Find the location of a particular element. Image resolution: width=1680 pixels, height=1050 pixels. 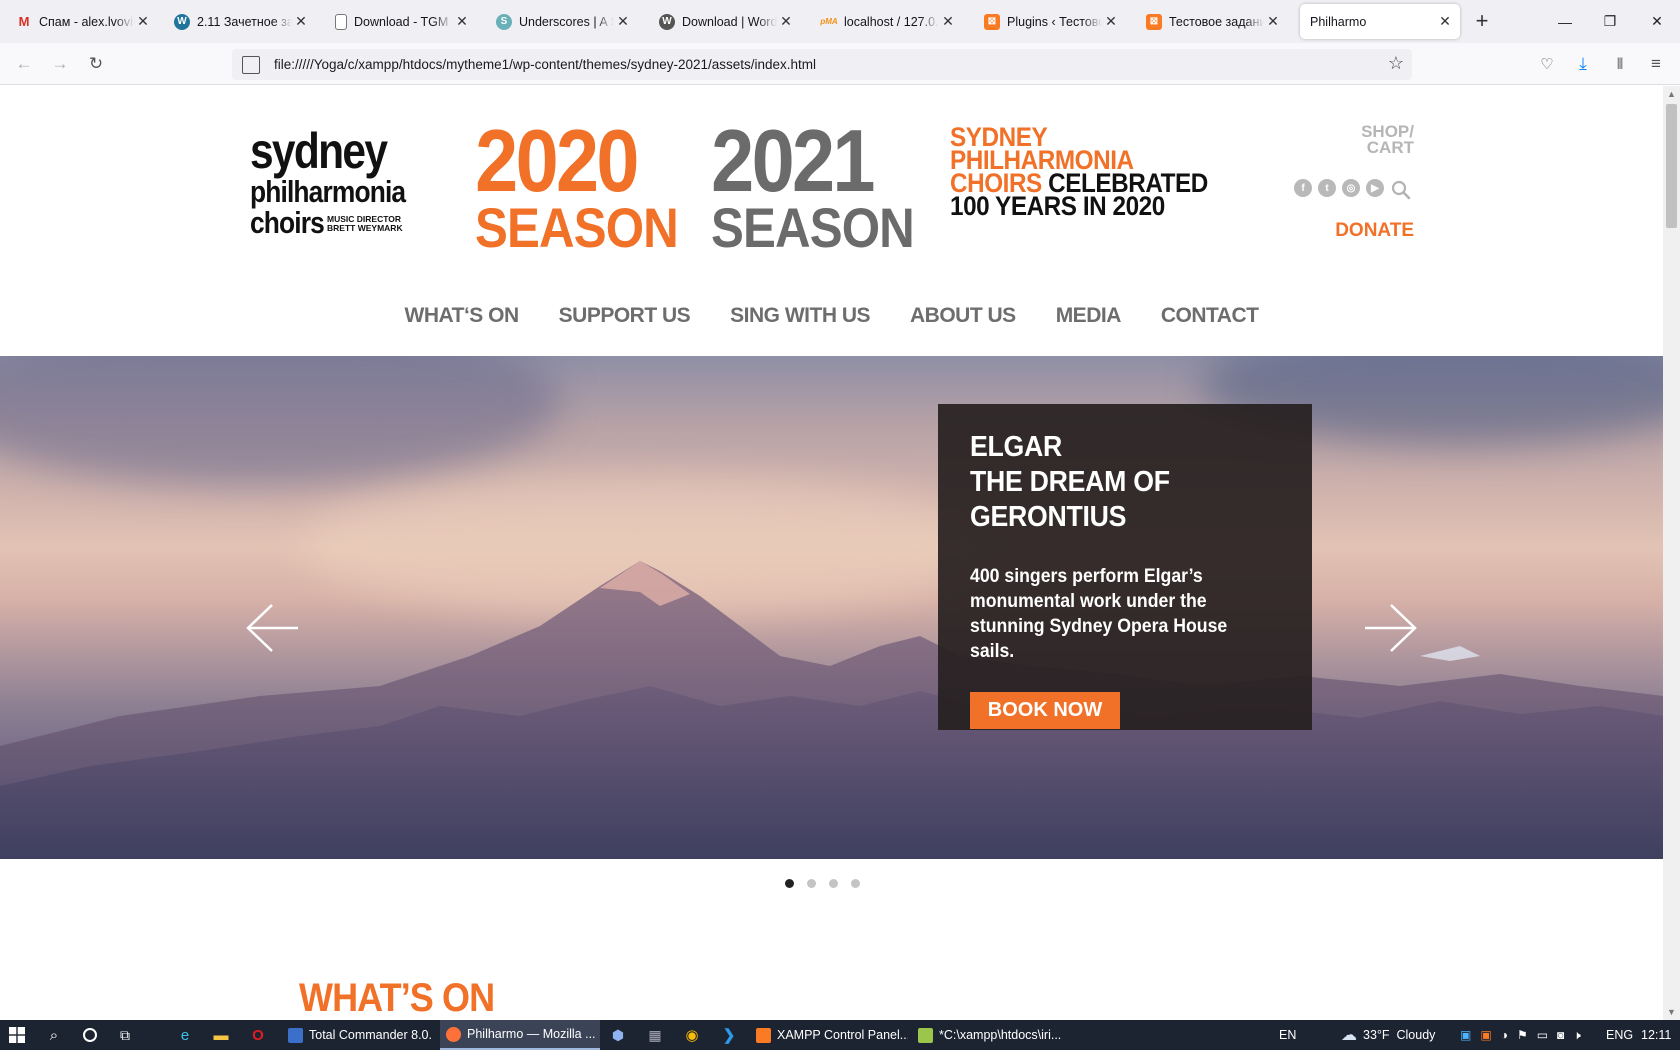

tray-app-icon: ◑ is located at coordinates (1504, 1035).